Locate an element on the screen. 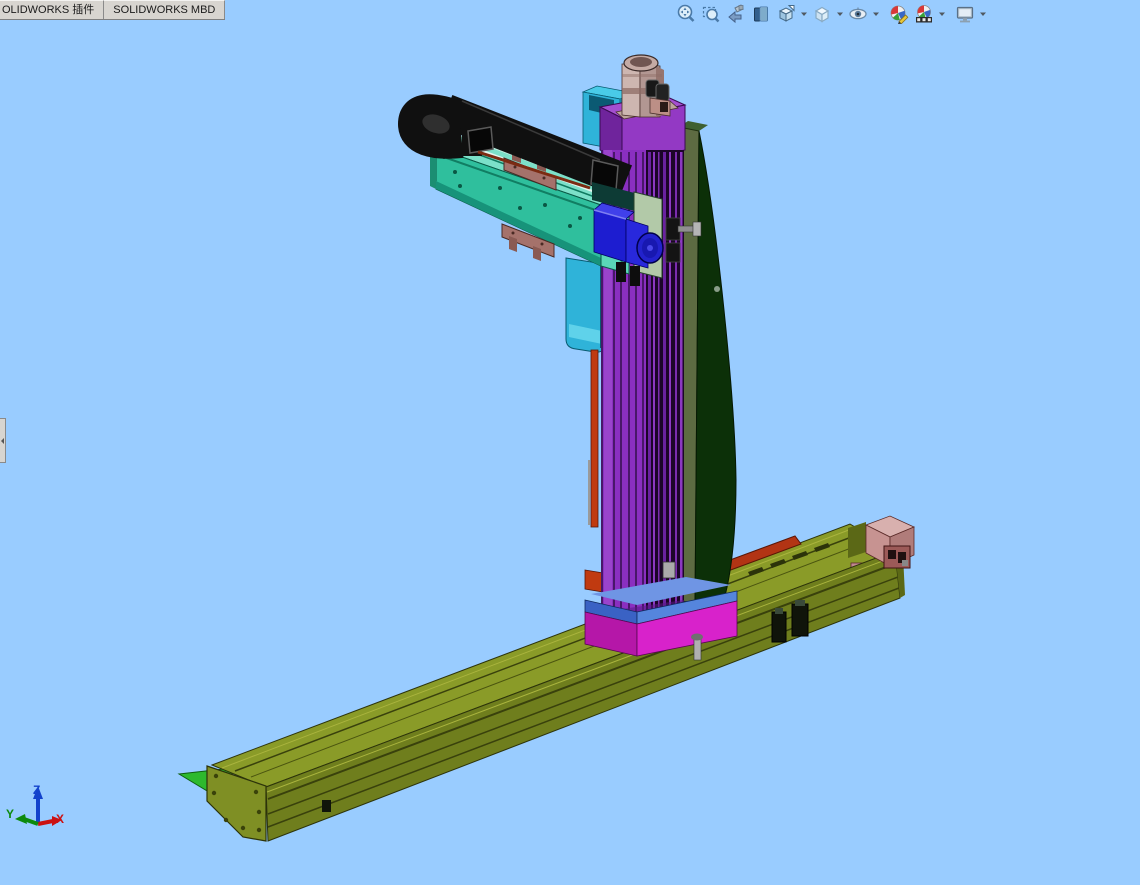 Image resolution: width=1140 pixels, height=885 pixels. zoom-to-fit-icon is located at coordinates (685, 13).